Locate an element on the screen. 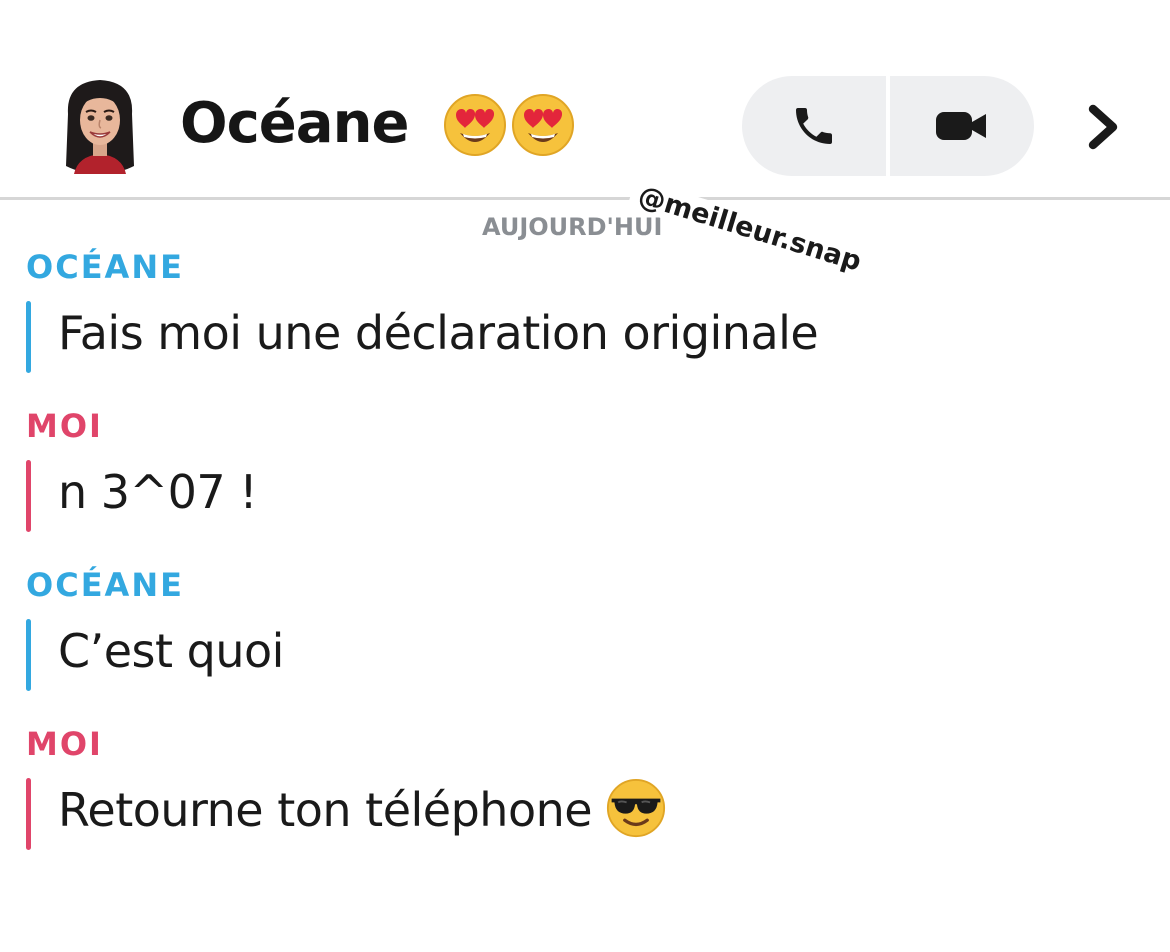 This screenshot has height=952, width=1170. bitmoji-avatar-icon is located at coordinates (100, 127).